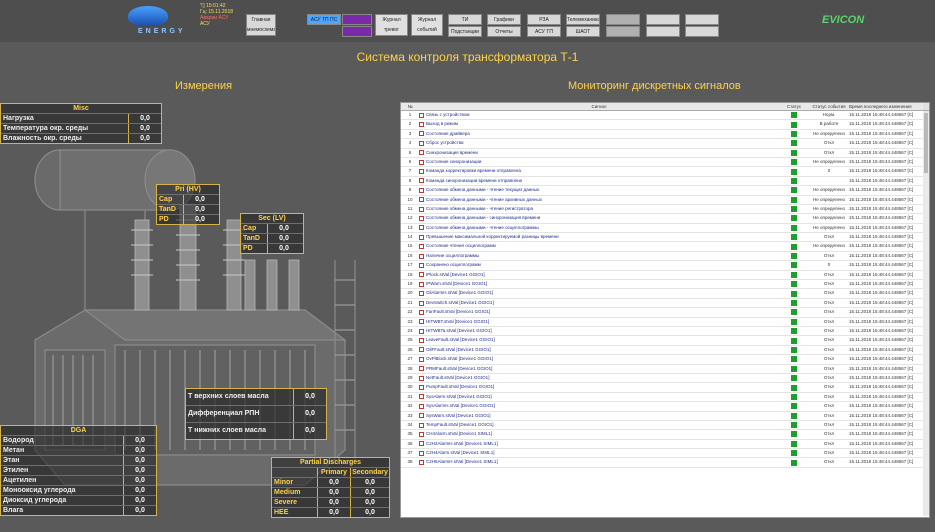 This screenshot has width=935, height=532. Describe the element at coordinates (583, 31) in the screenshot. I see `toolbar-button: ШАОТ` at that location.